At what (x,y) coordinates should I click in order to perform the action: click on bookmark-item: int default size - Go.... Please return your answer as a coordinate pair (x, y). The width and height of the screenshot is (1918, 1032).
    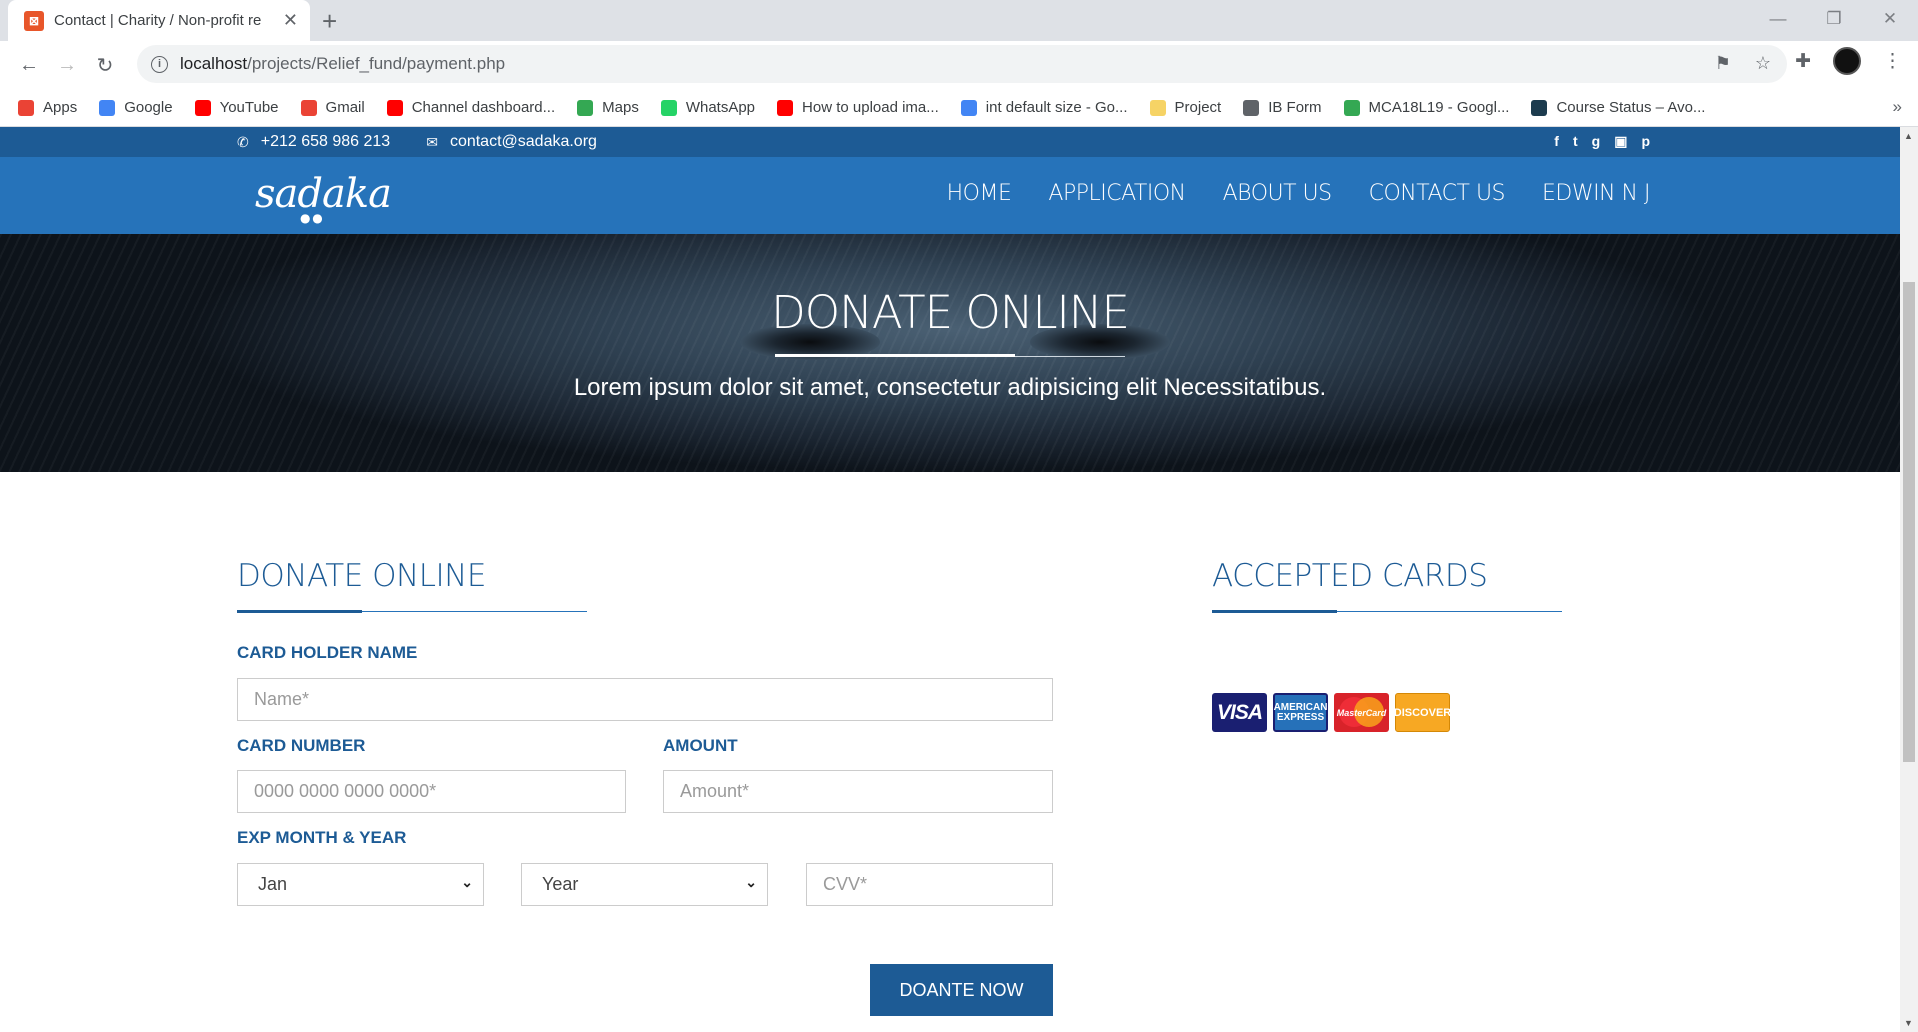
    Looking at the image, I should click on (1044, 107).